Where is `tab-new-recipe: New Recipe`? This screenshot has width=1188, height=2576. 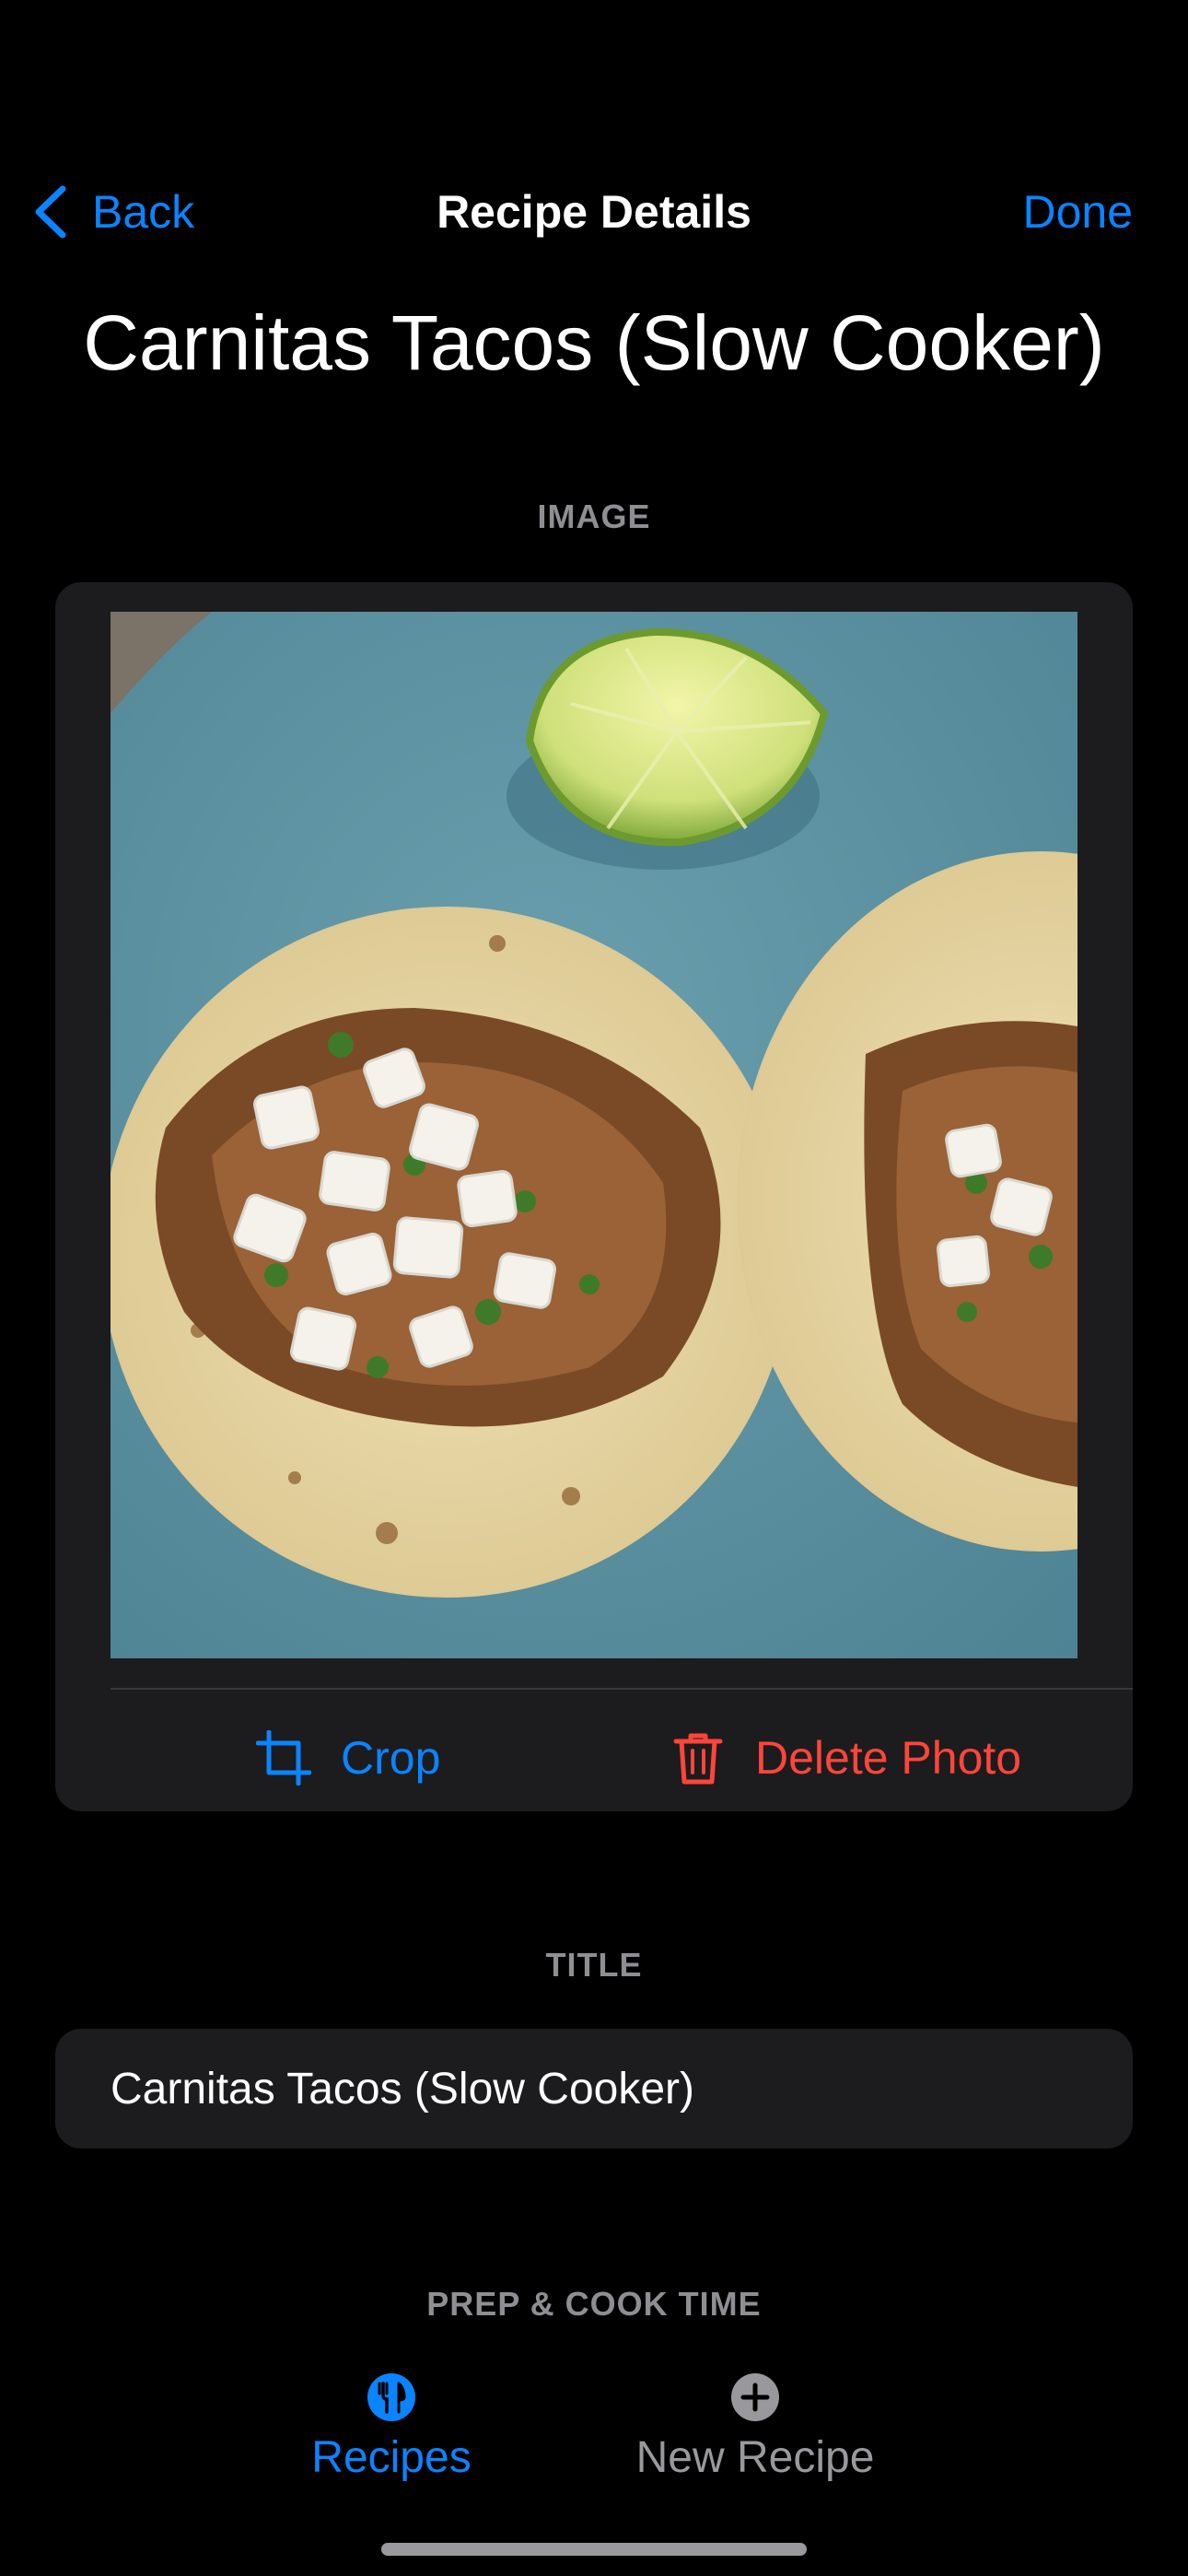
tab-new-recipe: New Recipe is located at coordinates (755, 2428).